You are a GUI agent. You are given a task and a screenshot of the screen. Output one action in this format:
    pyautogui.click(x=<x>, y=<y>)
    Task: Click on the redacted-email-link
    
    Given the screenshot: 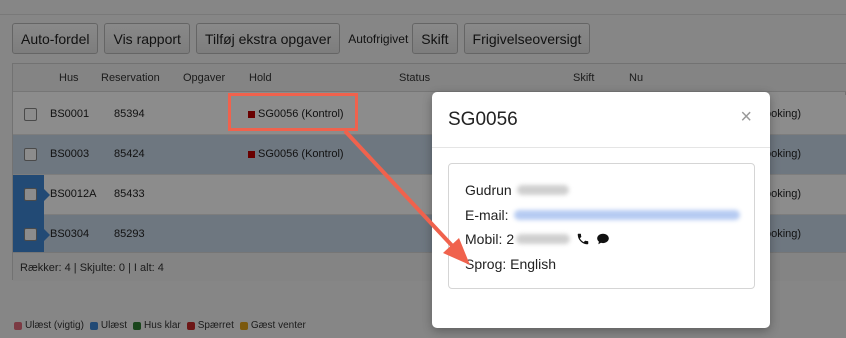 What is the action you would take?
    pyautogui.click(x=626, y=215)
    